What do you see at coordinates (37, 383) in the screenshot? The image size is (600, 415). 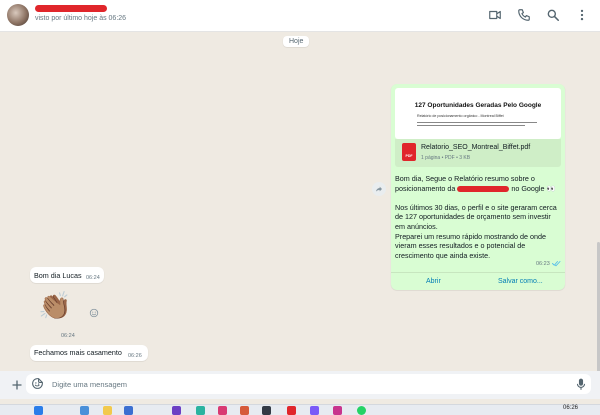 I see `emoji-sticker-icon` at bounding box center [37, 383].